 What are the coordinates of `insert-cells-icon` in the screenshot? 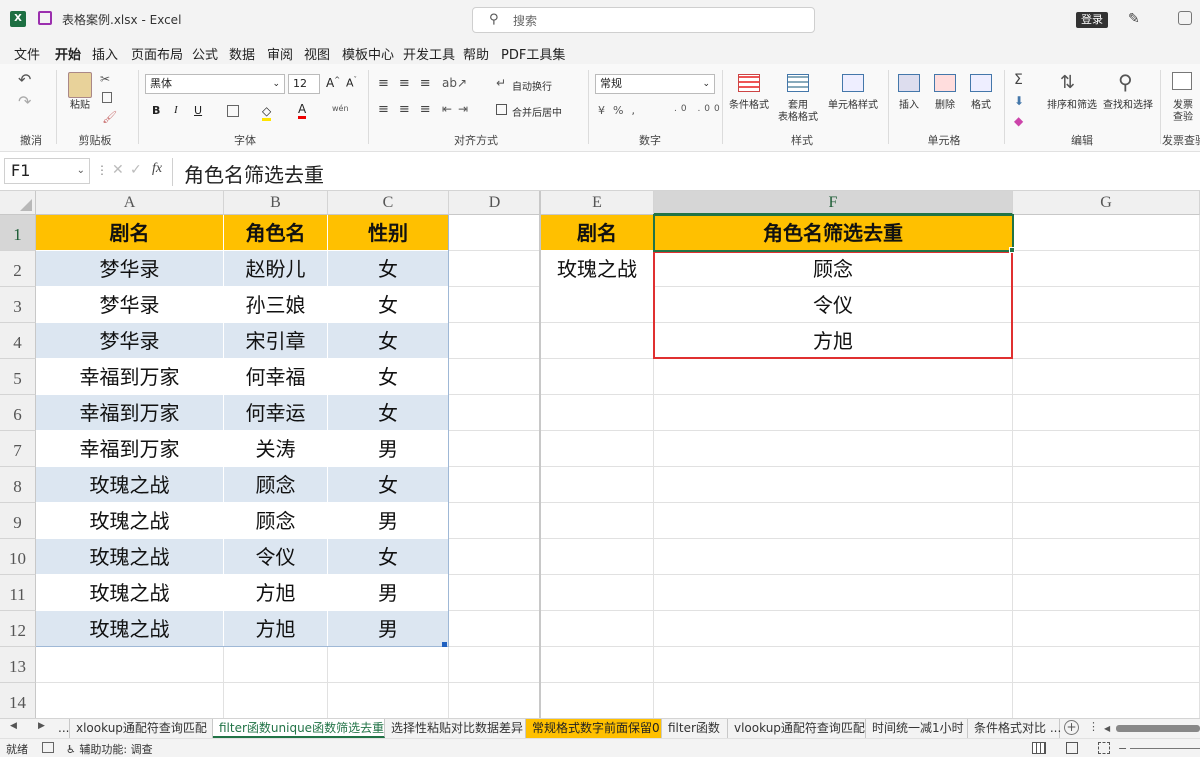 It's located at (909, 83).